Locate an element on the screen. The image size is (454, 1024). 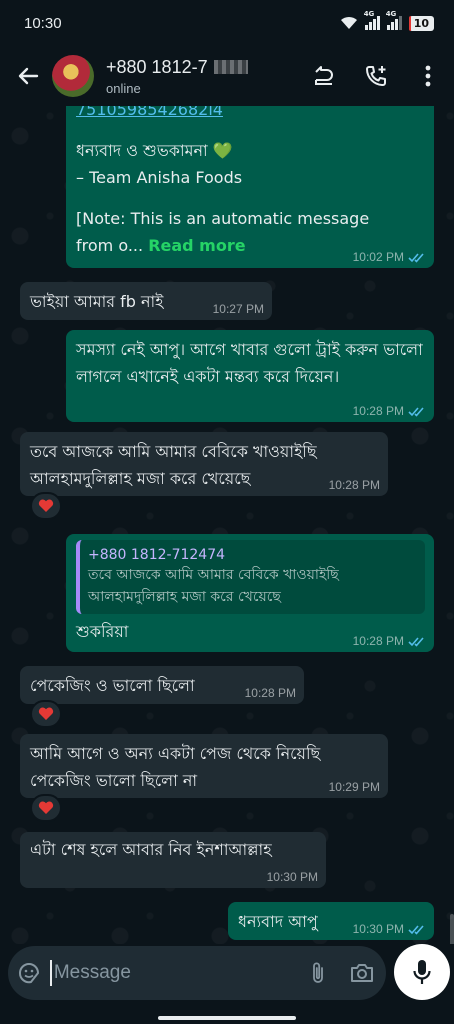
signal-2-icon: 4G is located at coordinates (394, 20).